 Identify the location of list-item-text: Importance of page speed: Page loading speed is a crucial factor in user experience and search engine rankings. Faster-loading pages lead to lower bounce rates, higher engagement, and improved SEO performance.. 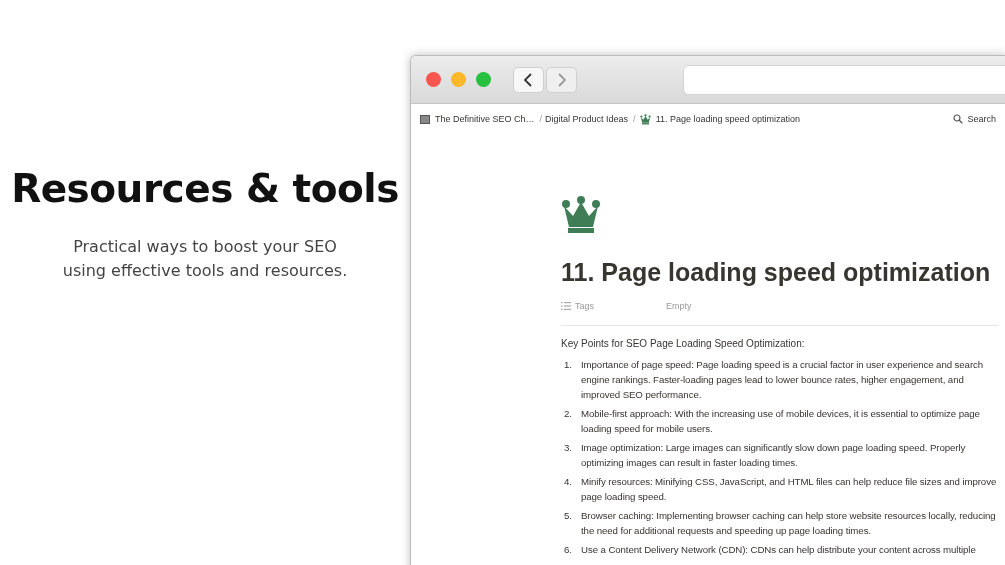
(783, 380).